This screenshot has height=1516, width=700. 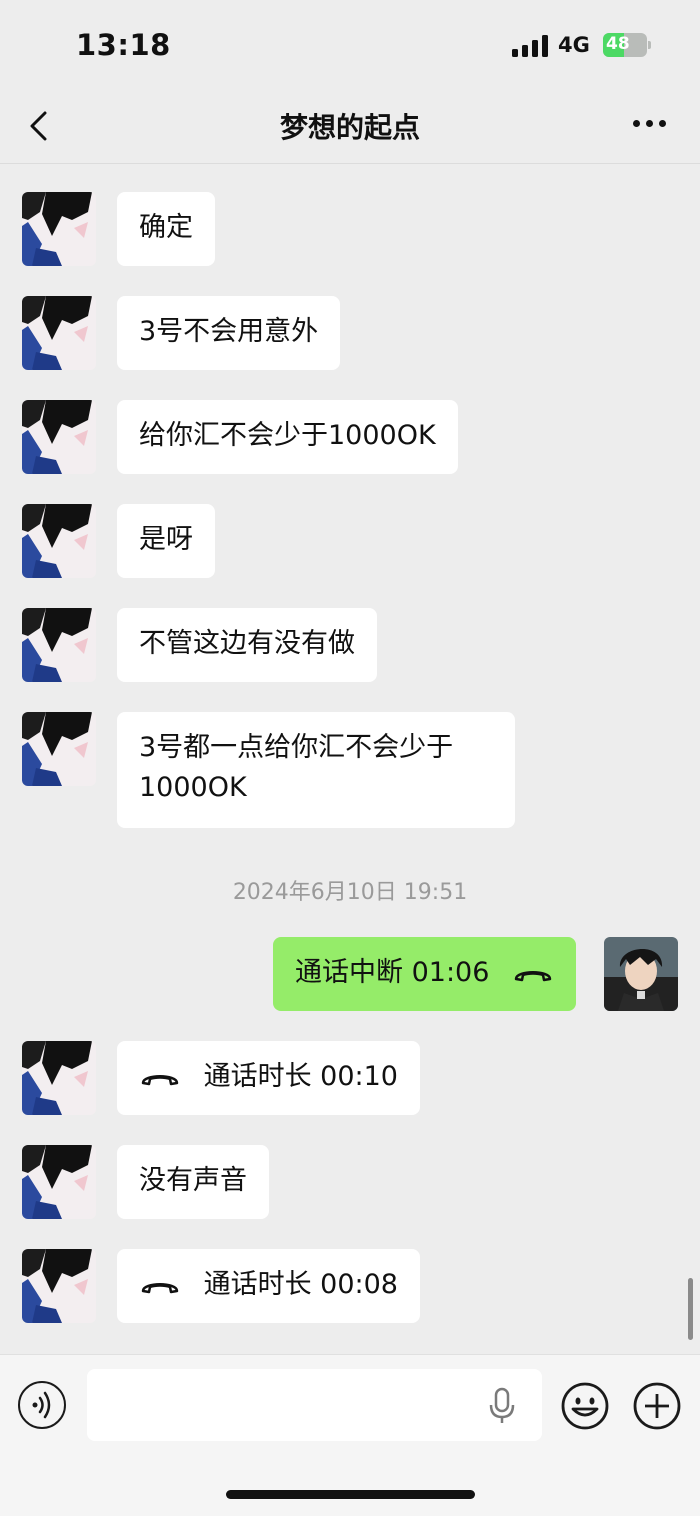 I want to click on chat-title: 梦想的起点, so click(x=349, y=127).